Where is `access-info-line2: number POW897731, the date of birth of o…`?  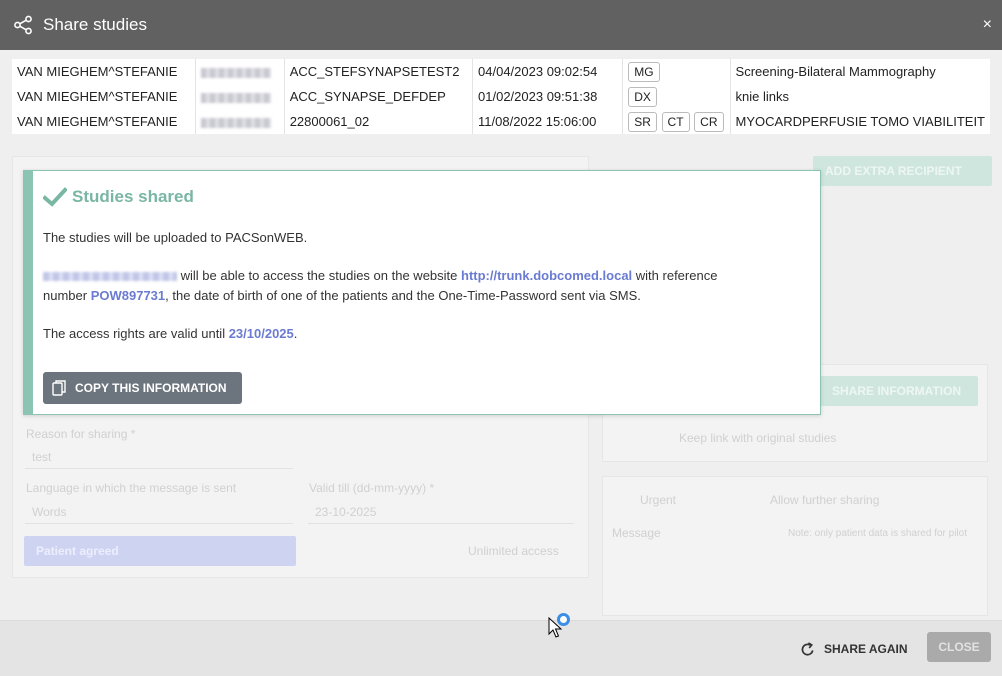 access-info-line2: number POW897731, the date of birth of o… is located at coordinates (342, 295).